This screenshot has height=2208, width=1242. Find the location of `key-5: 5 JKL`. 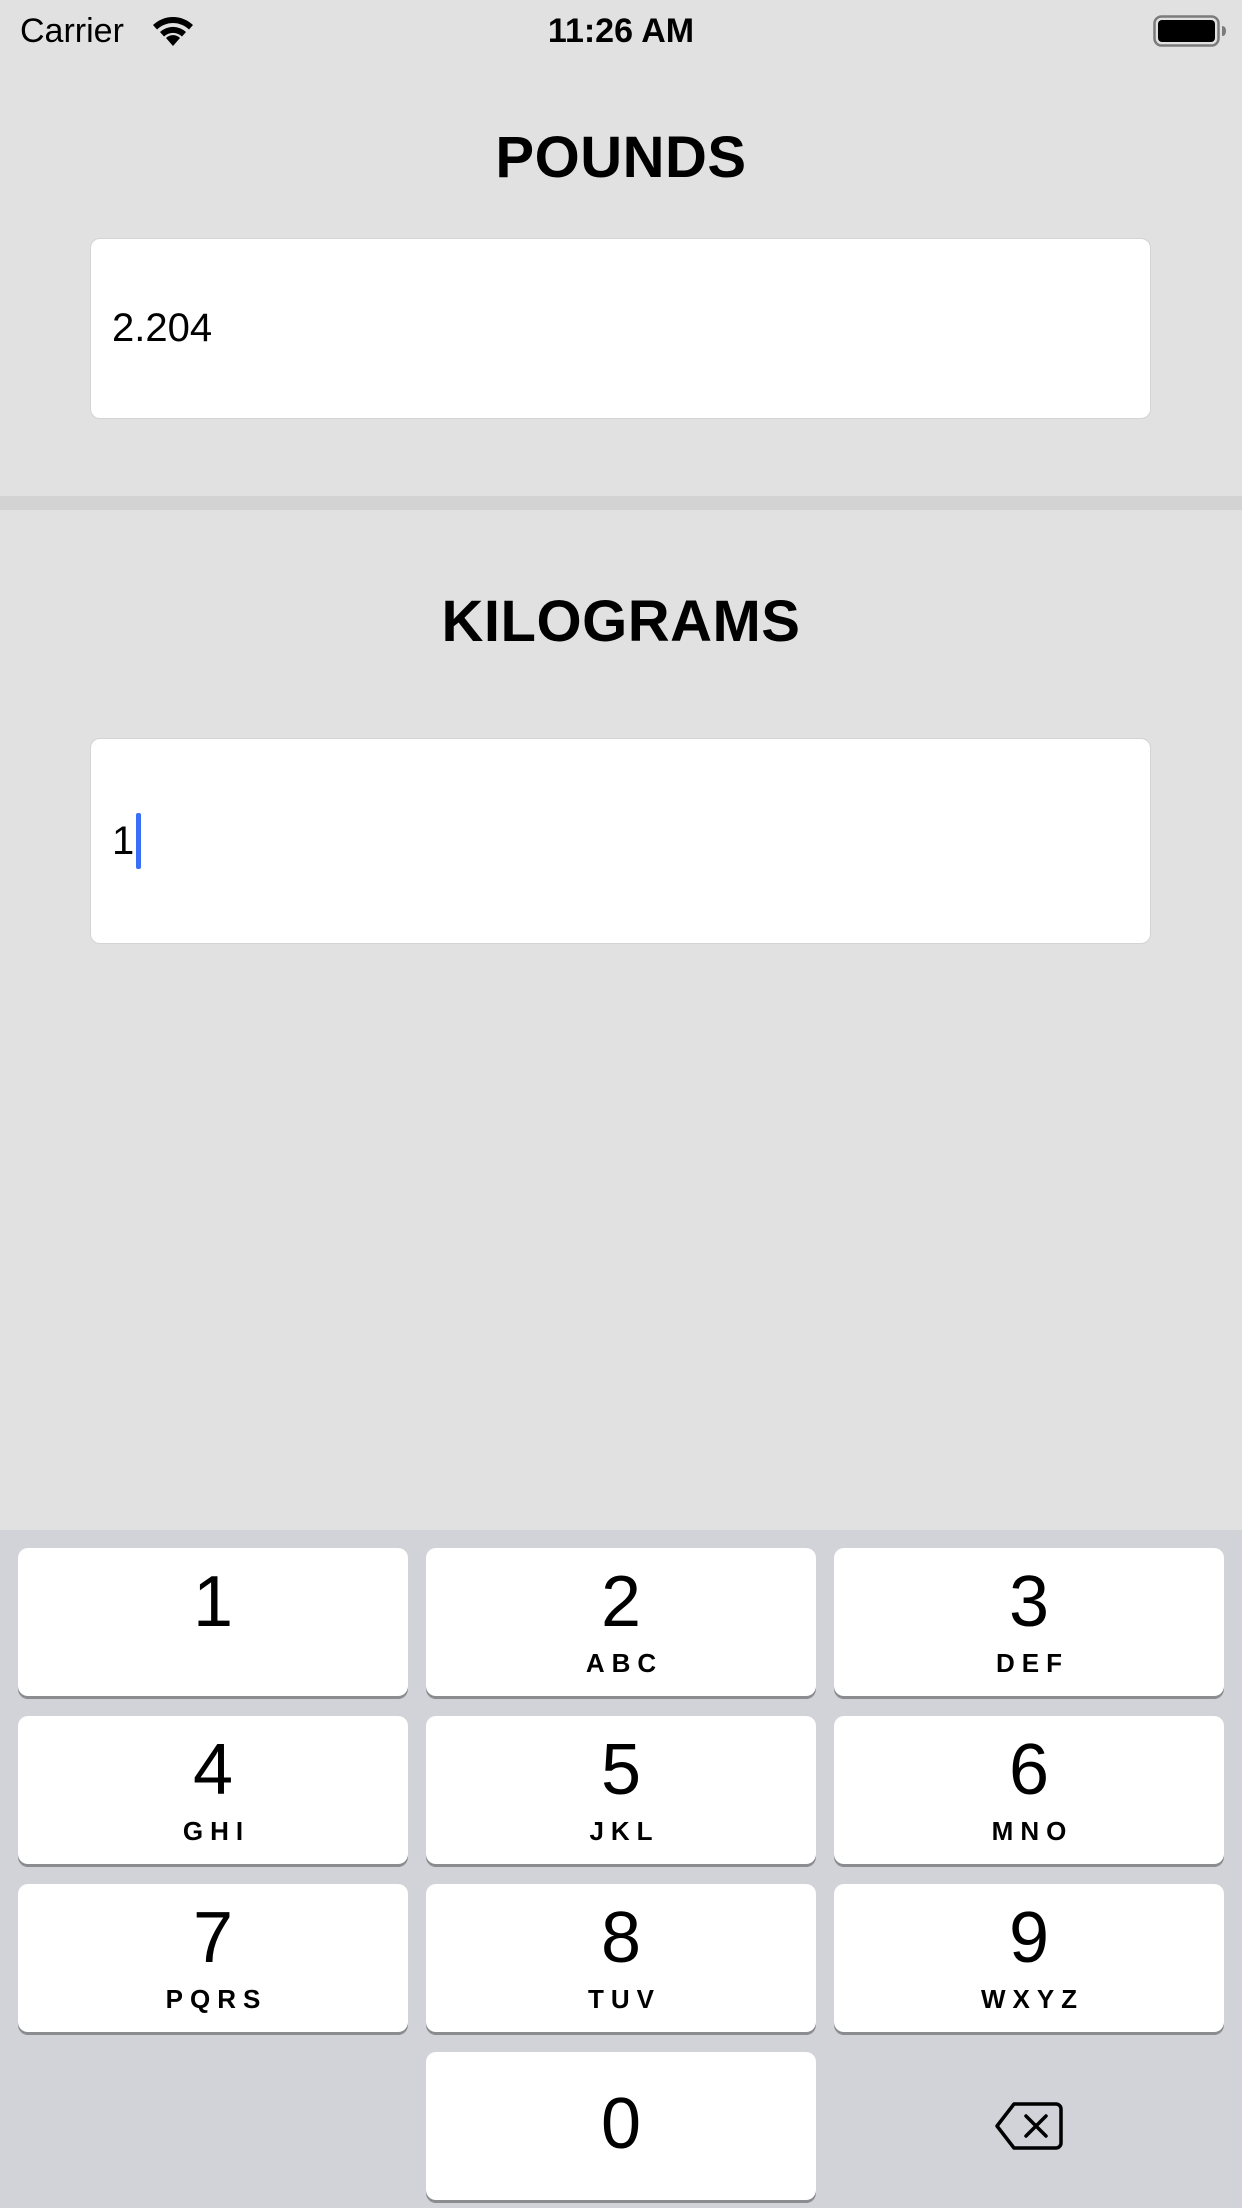

key-5: 5 JKL is located at coordinates (621, 1790).